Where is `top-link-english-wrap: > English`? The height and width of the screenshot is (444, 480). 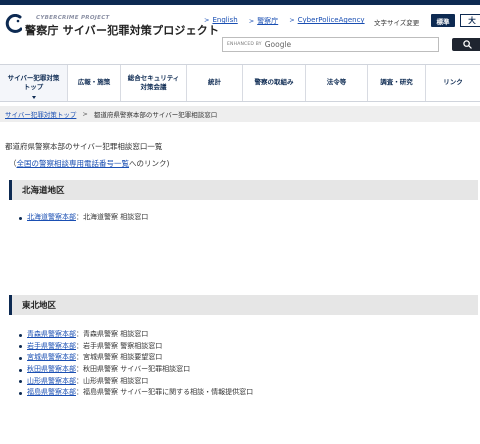 top-link-english-wrap: > English is located at coordinates (221, 21).